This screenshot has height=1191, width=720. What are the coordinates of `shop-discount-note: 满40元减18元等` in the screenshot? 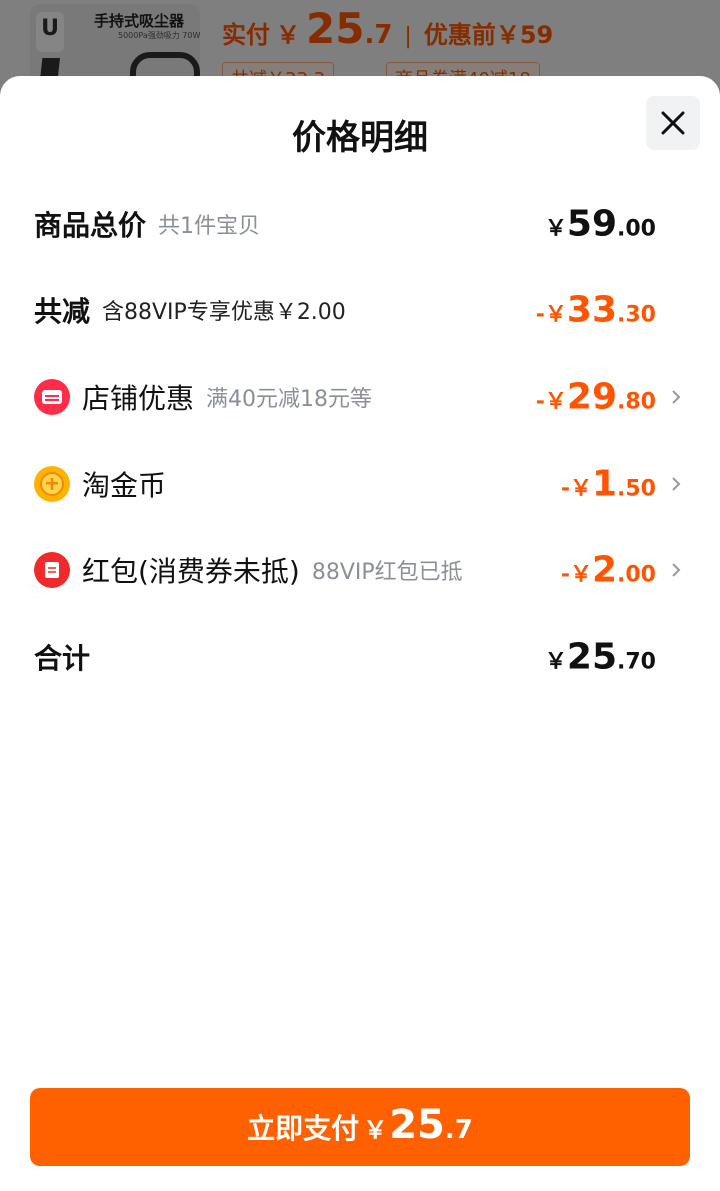 It's located at (289, 399).